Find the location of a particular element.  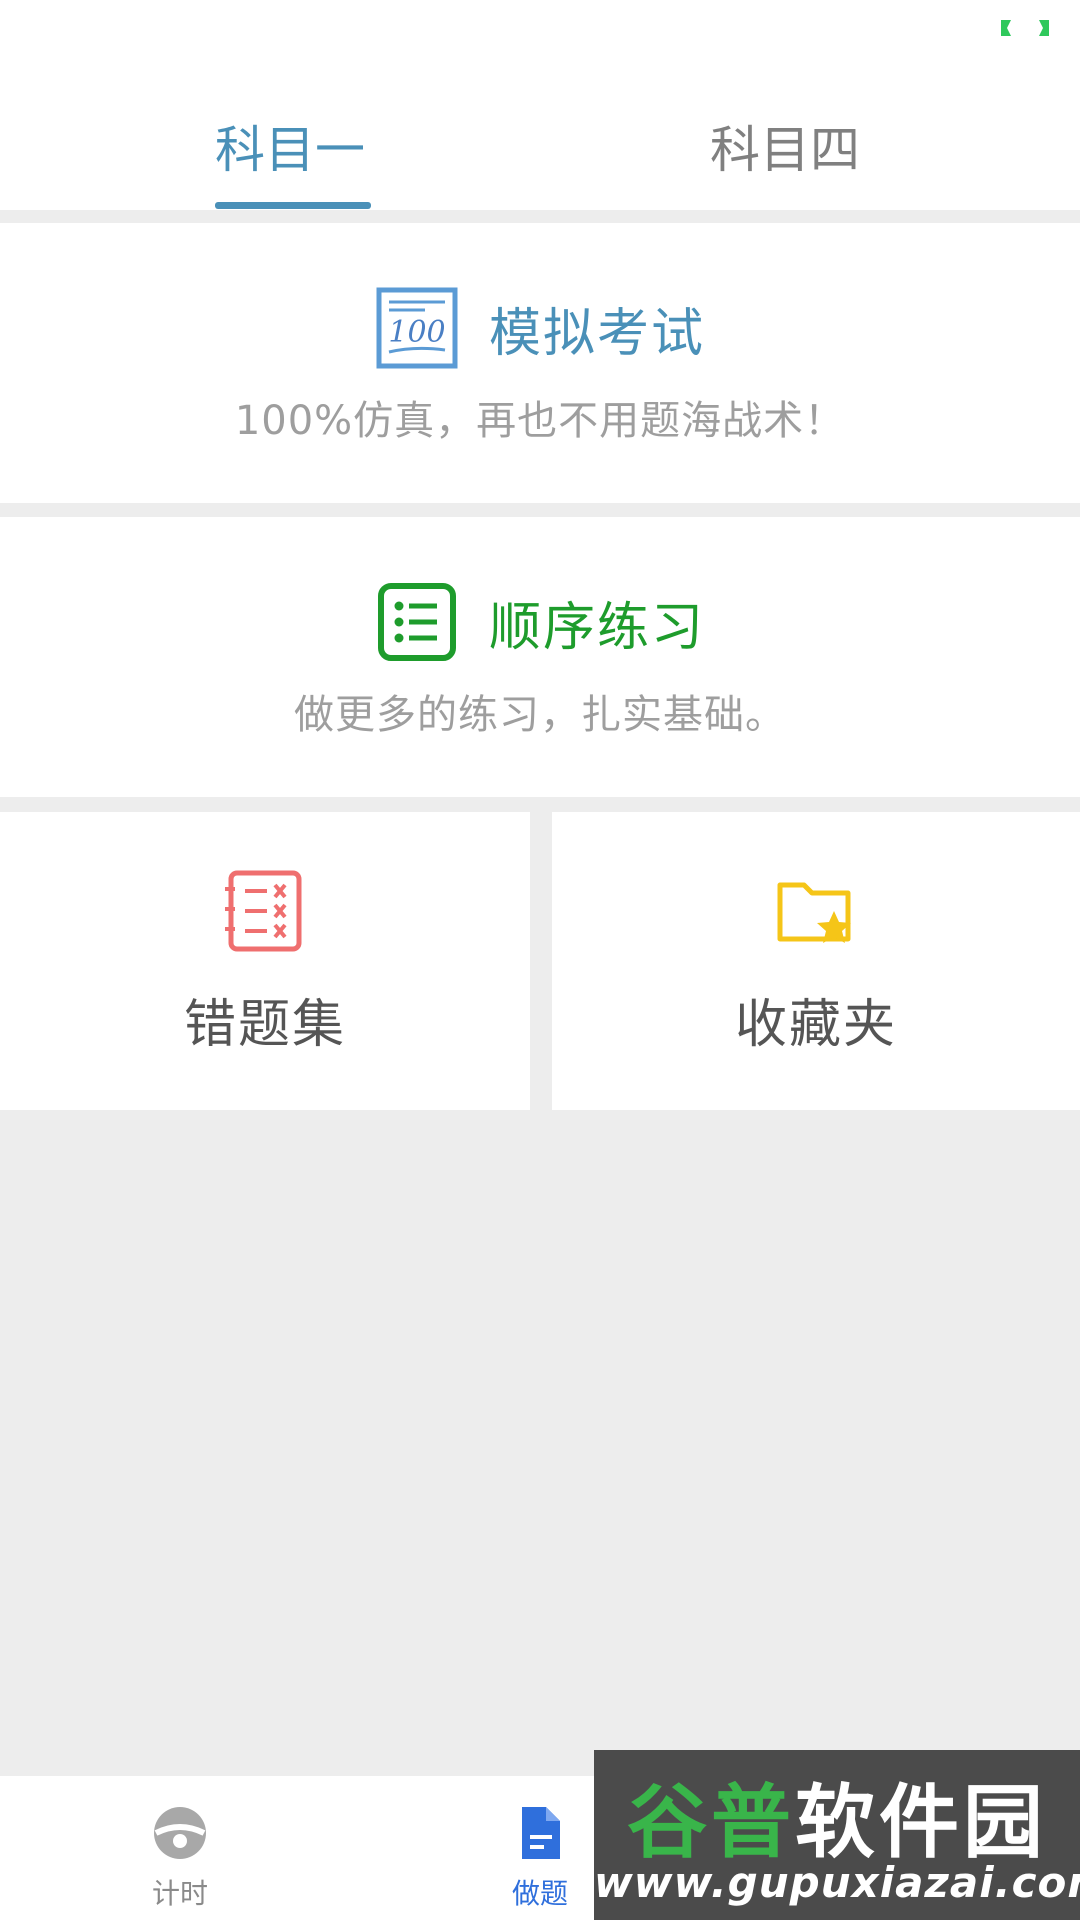

nav-item-timer: 计时 is located at coordinates (180, 1848).